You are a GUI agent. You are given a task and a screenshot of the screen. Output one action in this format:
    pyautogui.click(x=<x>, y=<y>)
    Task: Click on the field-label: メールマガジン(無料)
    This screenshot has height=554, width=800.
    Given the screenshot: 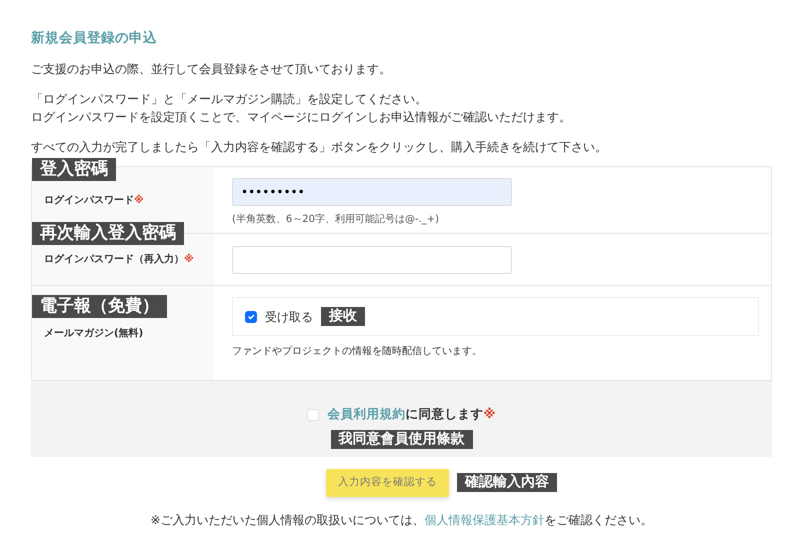 What is the action you would take?
    pyautogui.click(x=94, y=334)
    